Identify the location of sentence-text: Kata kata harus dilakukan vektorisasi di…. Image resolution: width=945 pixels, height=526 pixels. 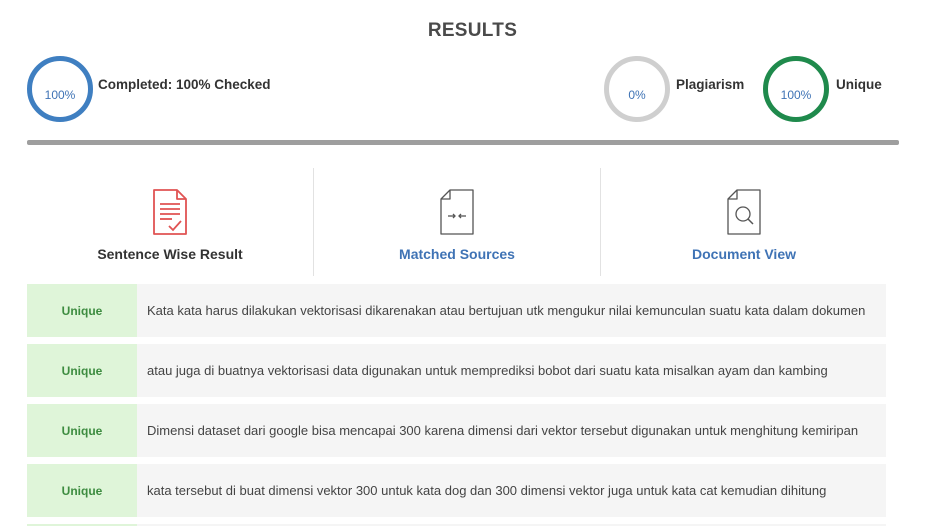
(506, 310).